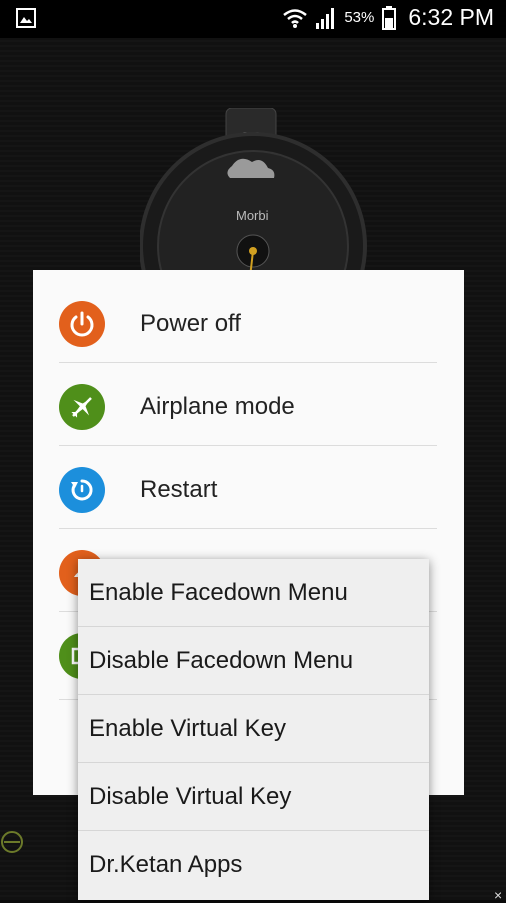 This screenshot has height=903, width=506. What do you see at coordinates (82, 406) in the screenshot?
I see `airplane-icon` at bounding box center [82, 406].